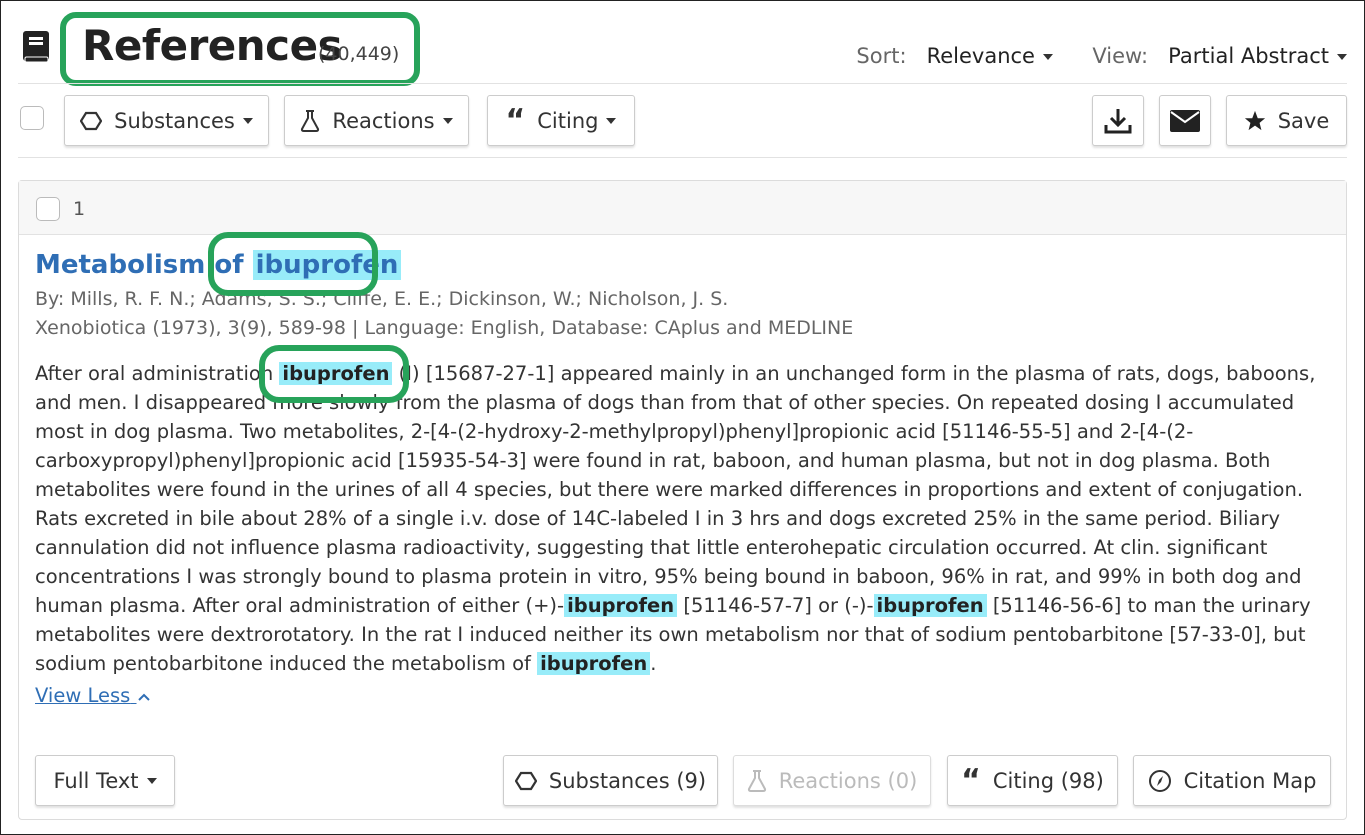 The height and width of the screenshot is (835, 1365). I want to click on annotation-ring-abstract-term, so click(334, 374).